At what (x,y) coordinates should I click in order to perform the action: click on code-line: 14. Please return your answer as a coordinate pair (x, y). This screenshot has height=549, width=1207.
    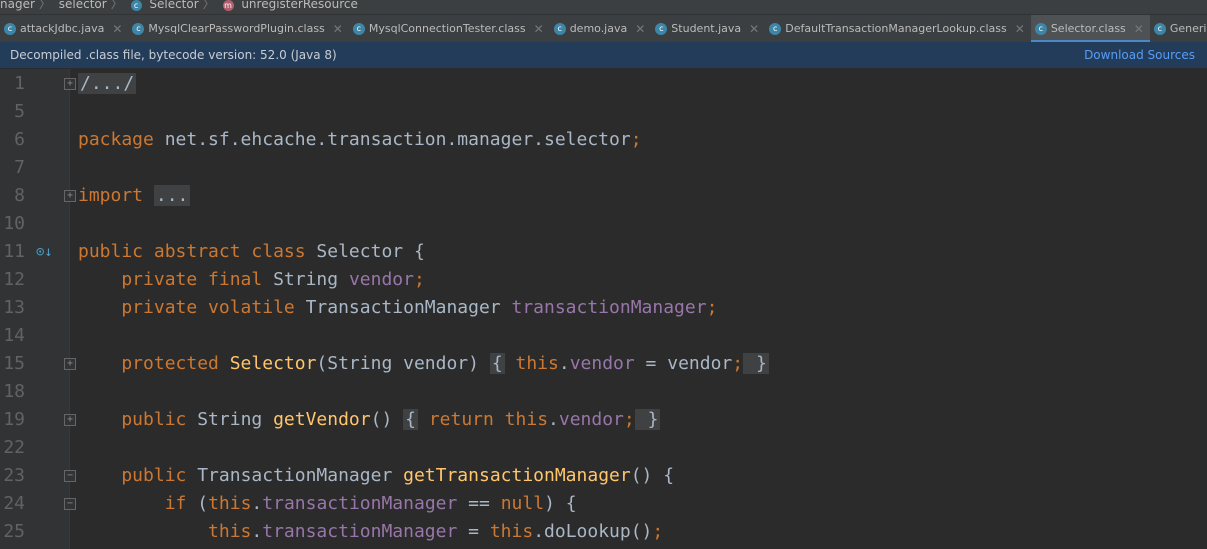
    Looking at the image, I should click on (603, 336).